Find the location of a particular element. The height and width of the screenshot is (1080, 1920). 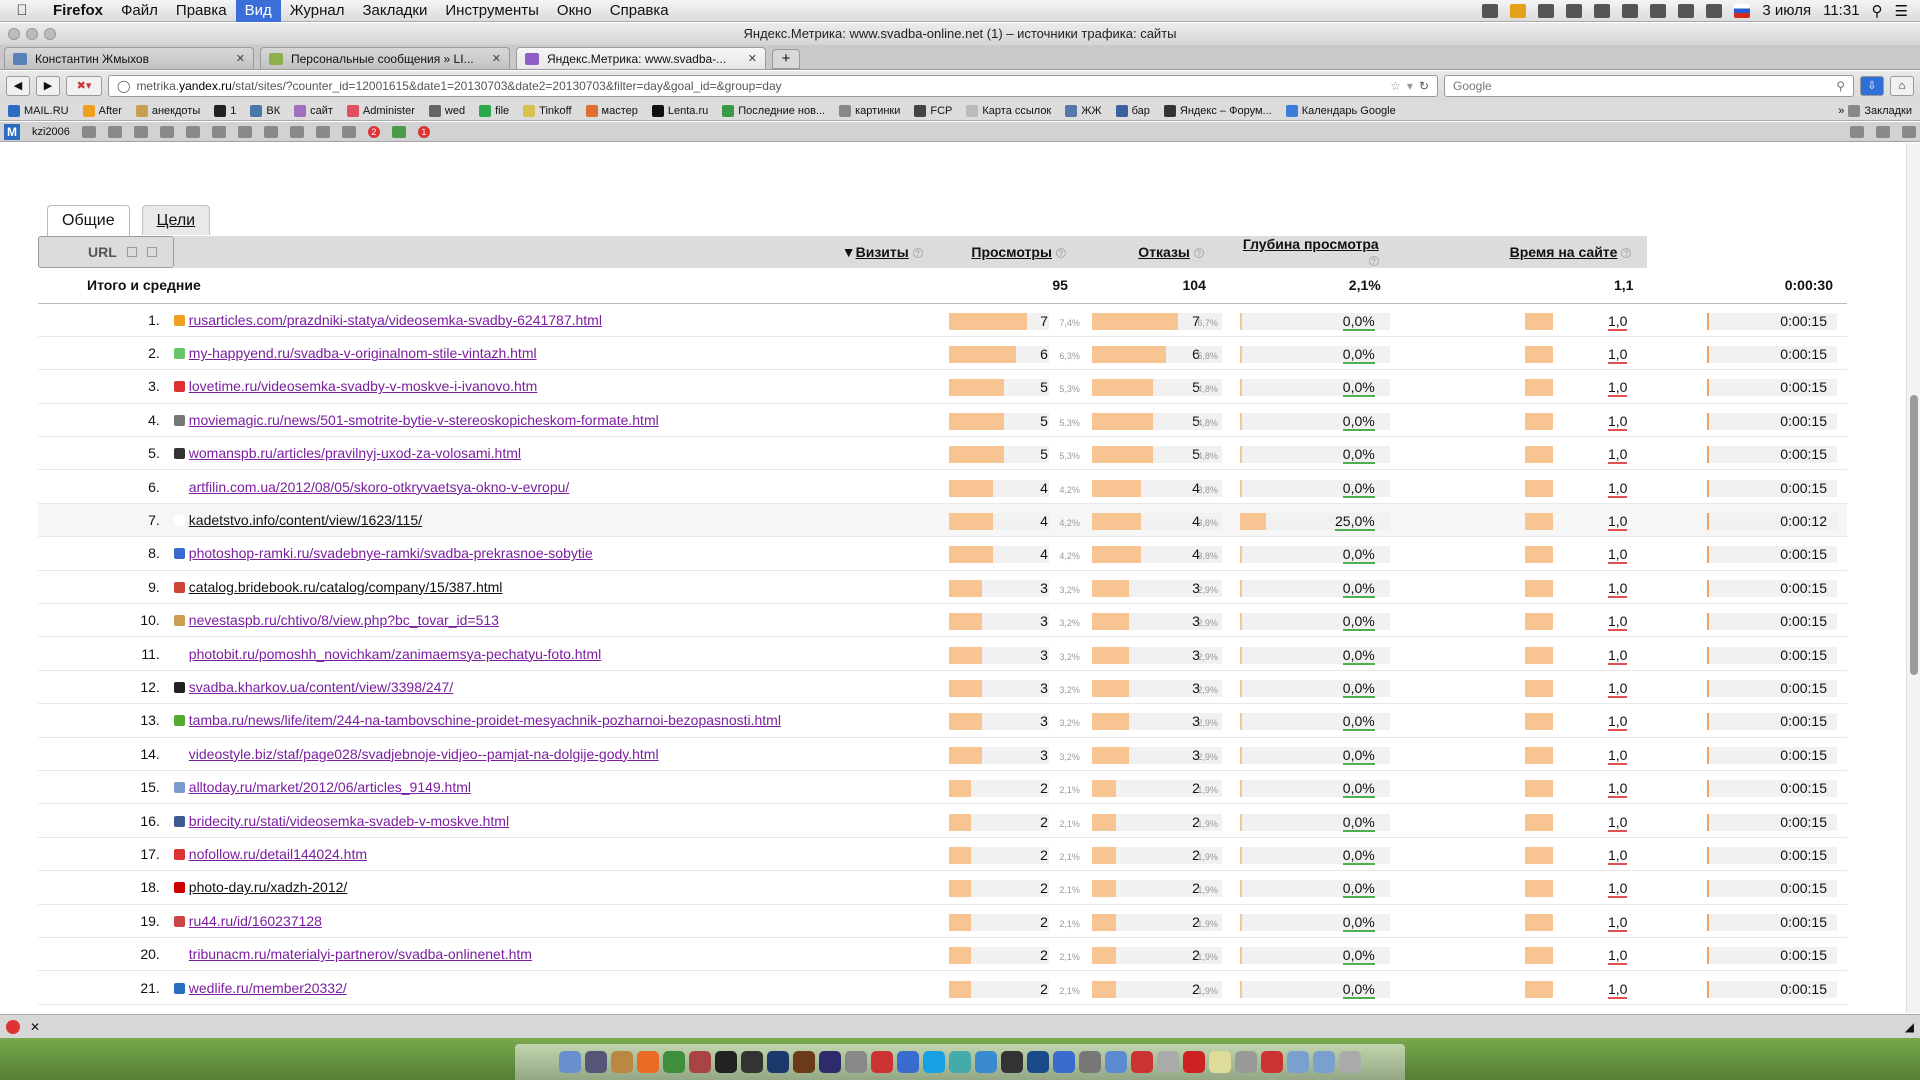

terminal-dock-icon is located at coordinates (726, 1062).